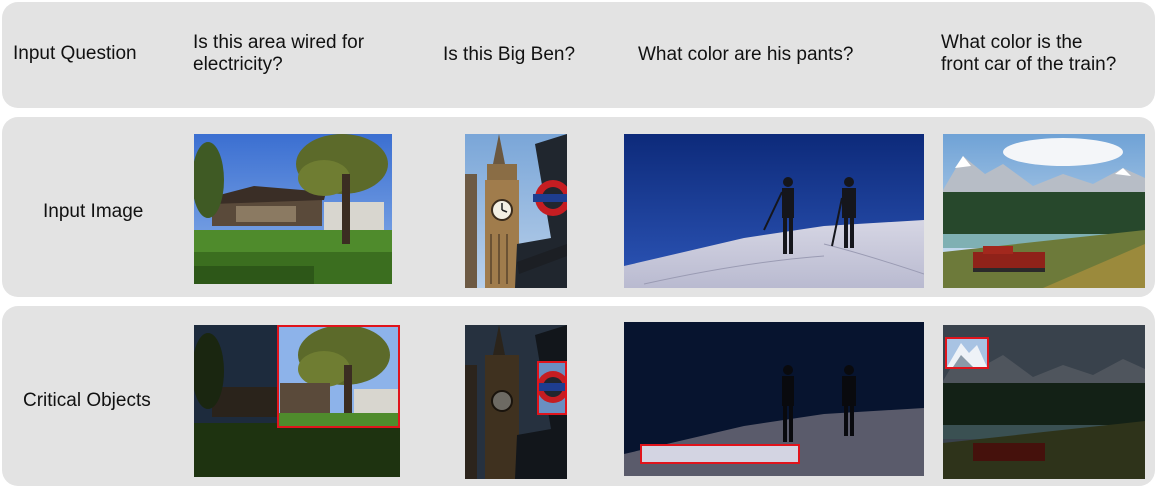 The image size is (1159, 489). Describe the element at coordinates (774, 211) in the screenshot. I see `input-image-skiers` at that location.